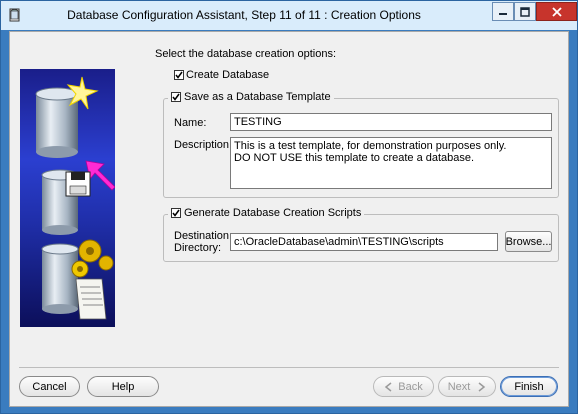 The width and height of the screenshot is (578, 414). I want to click on create-database-checkbox, so click(179, 75).